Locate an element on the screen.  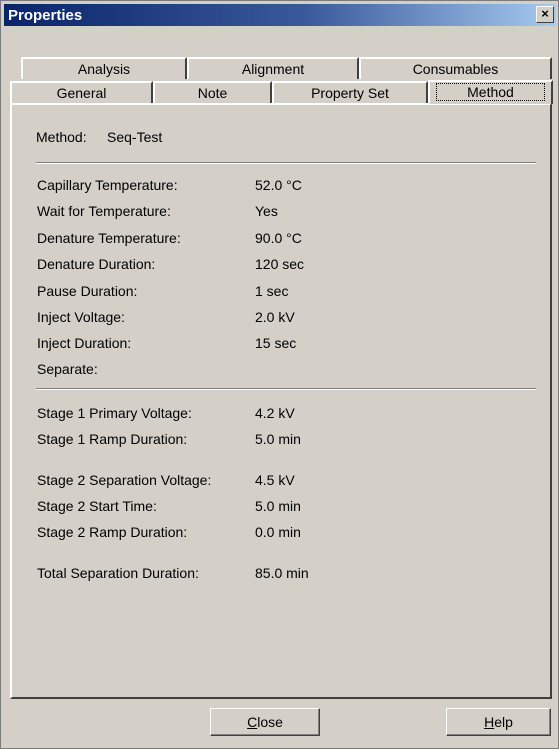
help-hotkey: H is located at coordinates (489, 722).